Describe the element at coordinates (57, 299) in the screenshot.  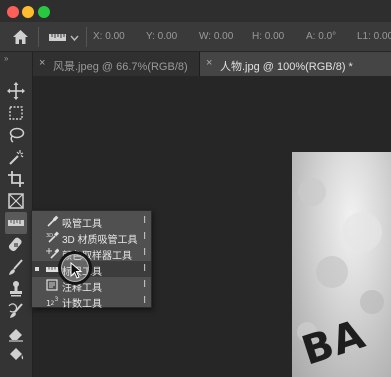
I see `svg-text: 3` at that location.